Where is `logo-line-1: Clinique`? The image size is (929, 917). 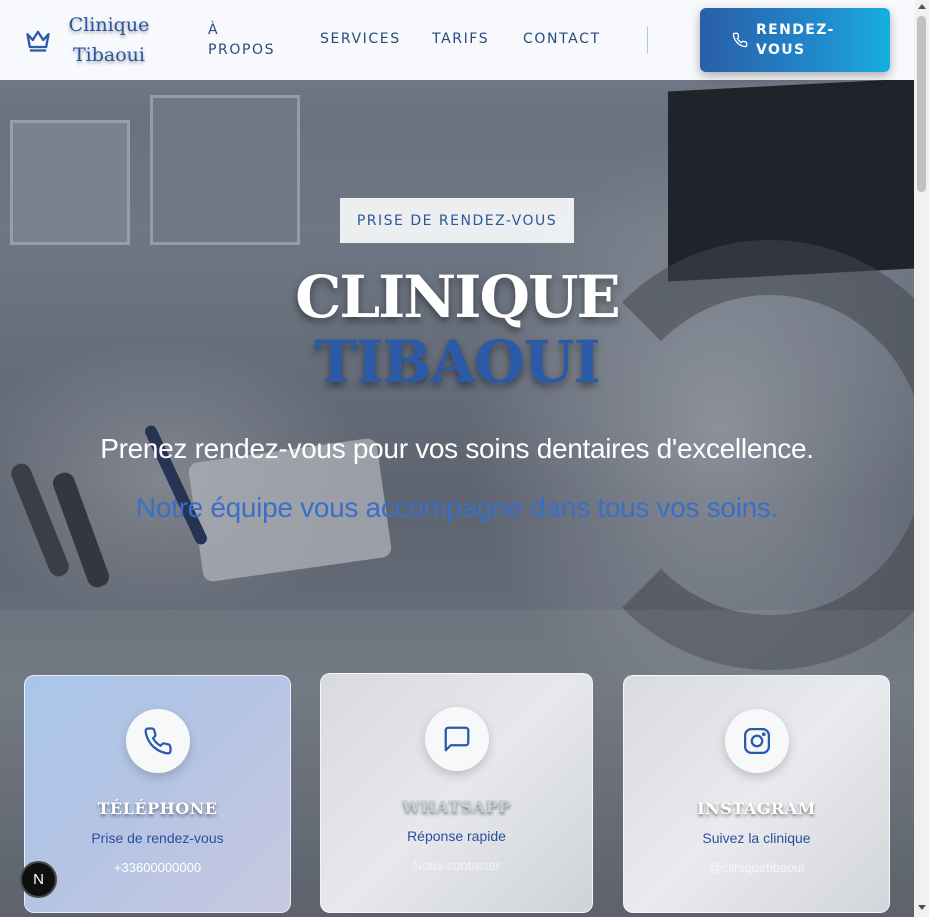
logo-line-1: Clinique is located at coordinates (109, 25).